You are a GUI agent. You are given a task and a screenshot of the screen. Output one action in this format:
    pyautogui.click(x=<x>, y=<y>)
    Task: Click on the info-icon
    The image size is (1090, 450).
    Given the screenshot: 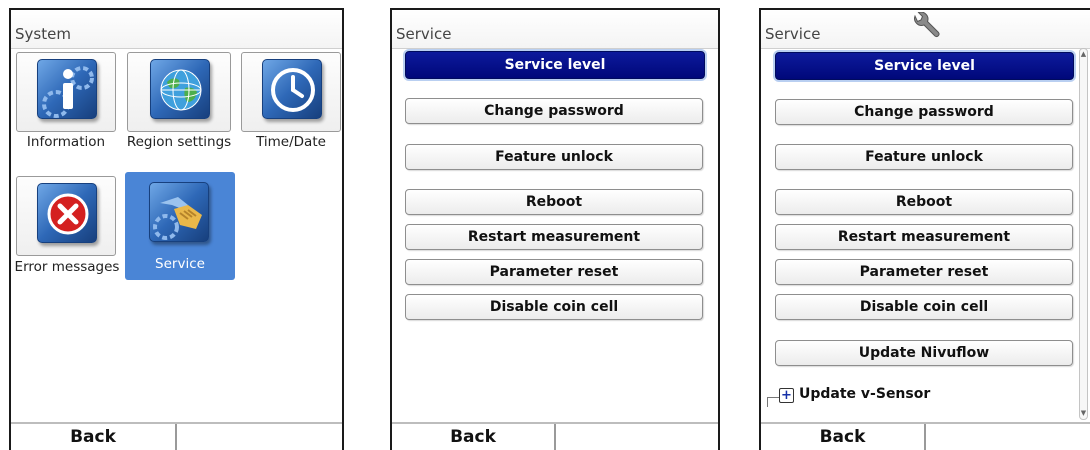 What is the action you would take?
    pyautogui.click(x=67, y=89)
    